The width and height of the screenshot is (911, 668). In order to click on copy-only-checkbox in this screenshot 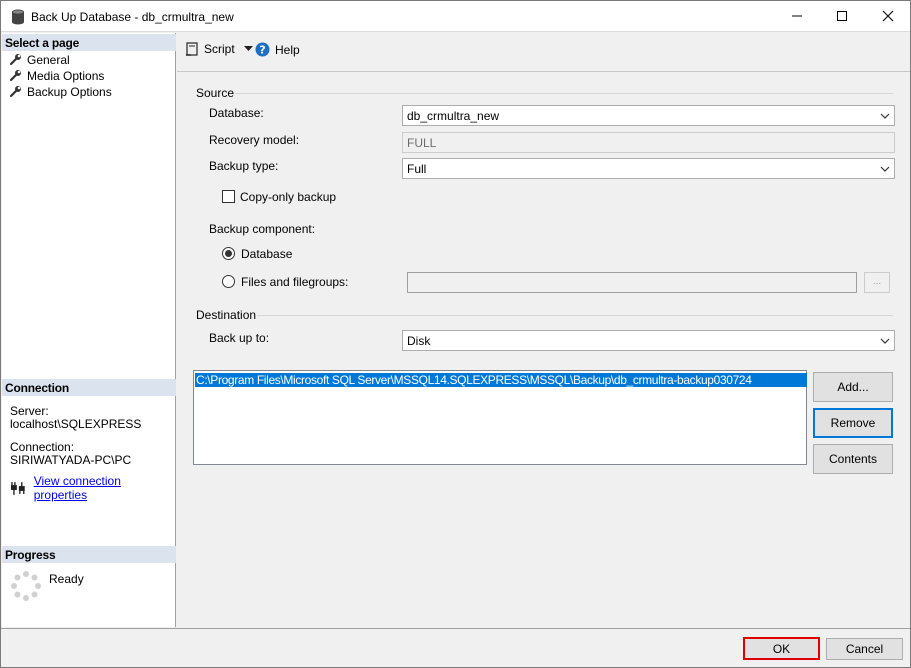, I will do `click(228, 196)`.